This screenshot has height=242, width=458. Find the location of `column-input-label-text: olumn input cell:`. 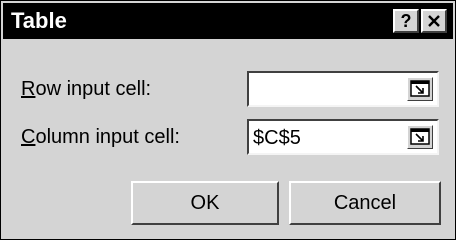

column-input-label-text: olumn input cell: is located at coordinates (107, 137).